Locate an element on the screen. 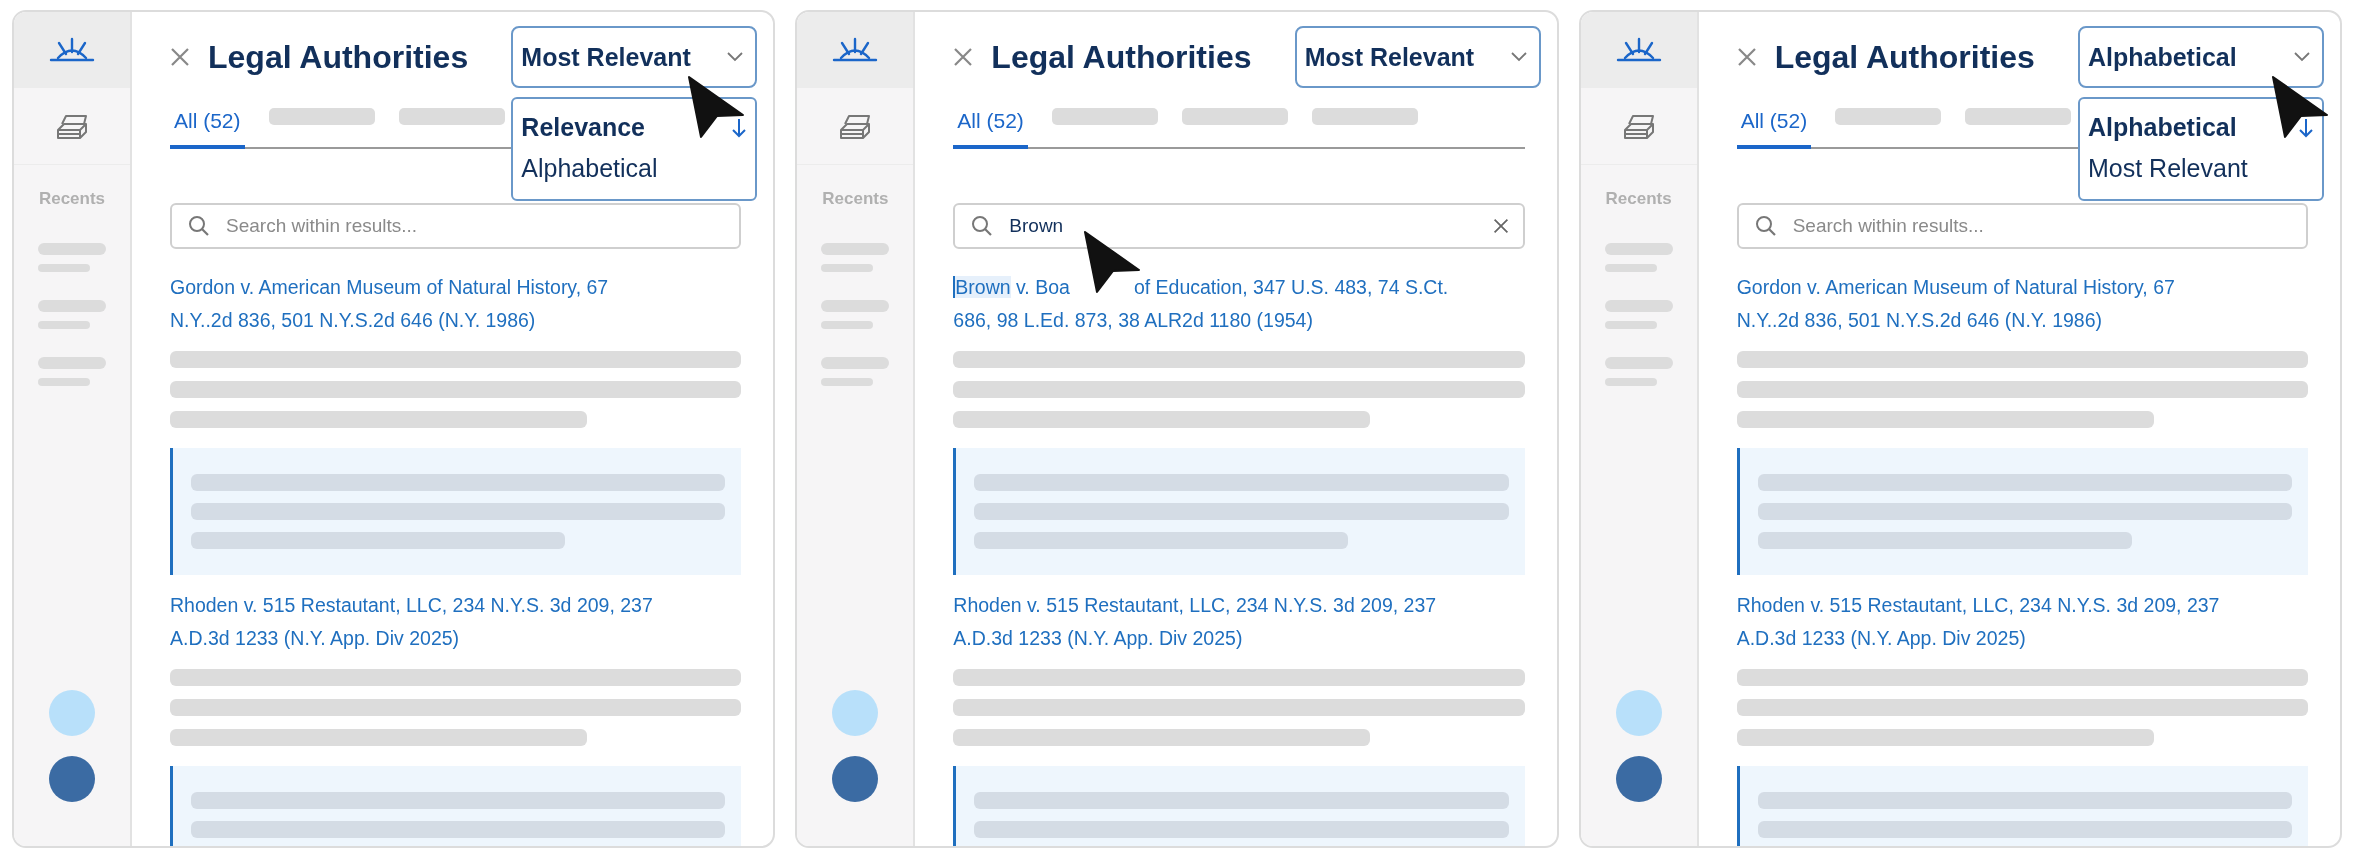 This screenshot has width=2354, height=862. case-citation-link: Brown v. Boa of Education, 347 U.S. 483, 74 S.Ct. 686, 98 L.Ed. 873, 38 ALR2d 1180 (1954) is located at coordinates (1239, 304).